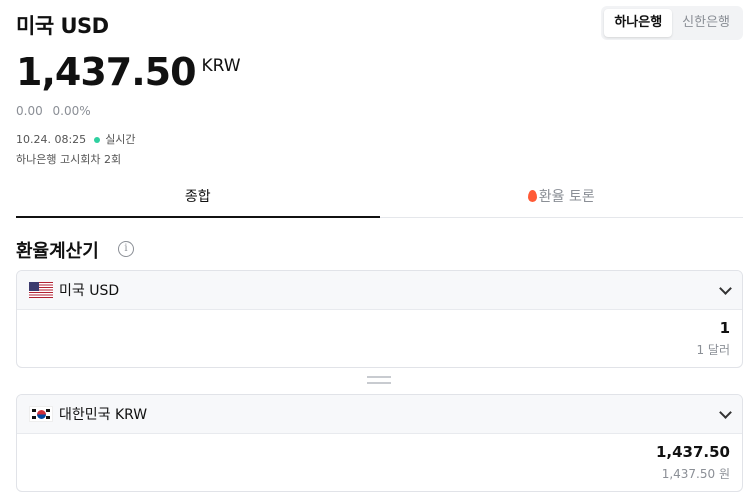  Describe the element at coordinates (695, 474) in the screenshot. I see `to-amount-text: 1,437.50 원` at that location.